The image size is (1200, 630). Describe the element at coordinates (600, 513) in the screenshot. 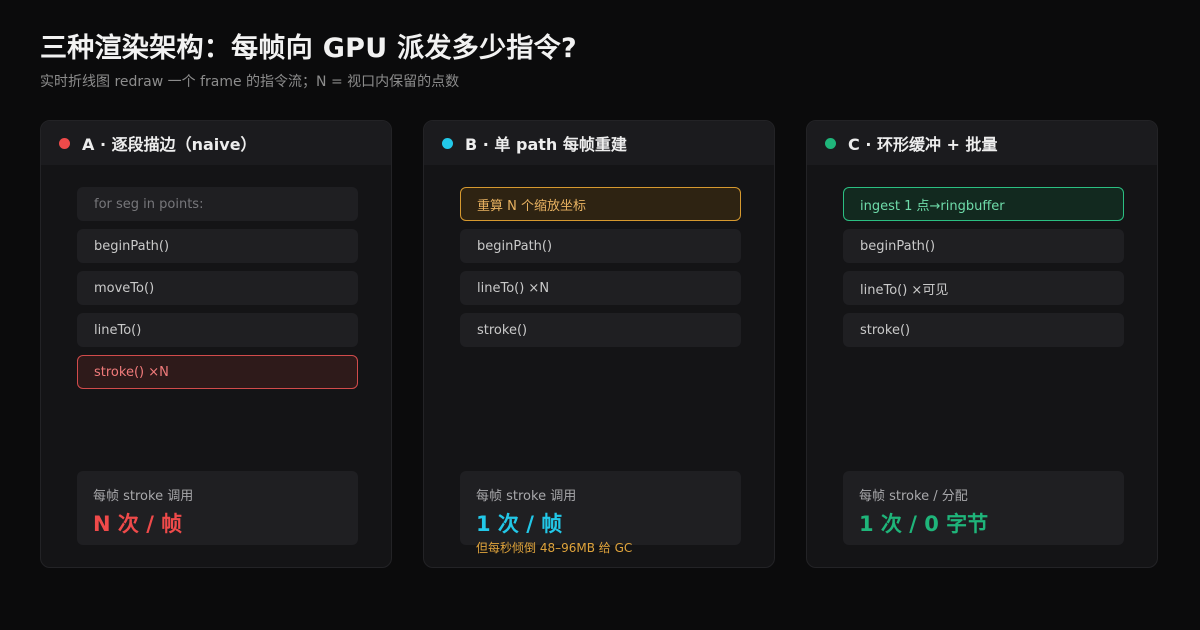

I see `summary-box: 每帧 stroke 调用 1 次 / 帧 但每秒倾倒 48–96MB 给 GC` at that location.